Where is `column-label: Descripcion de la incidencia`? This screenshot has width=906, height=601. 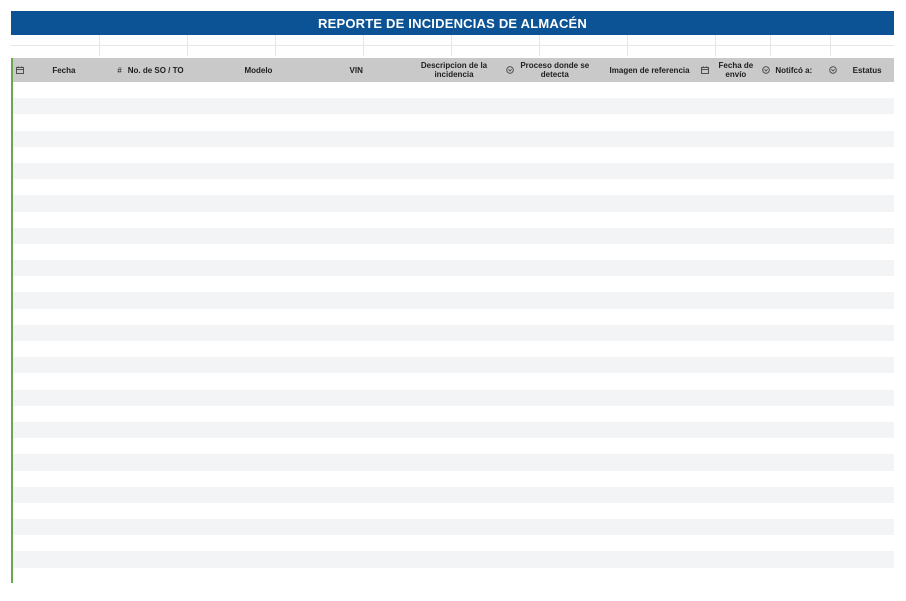 column-label: Descripcion de la incidencia is located at coordinates (454, 70).